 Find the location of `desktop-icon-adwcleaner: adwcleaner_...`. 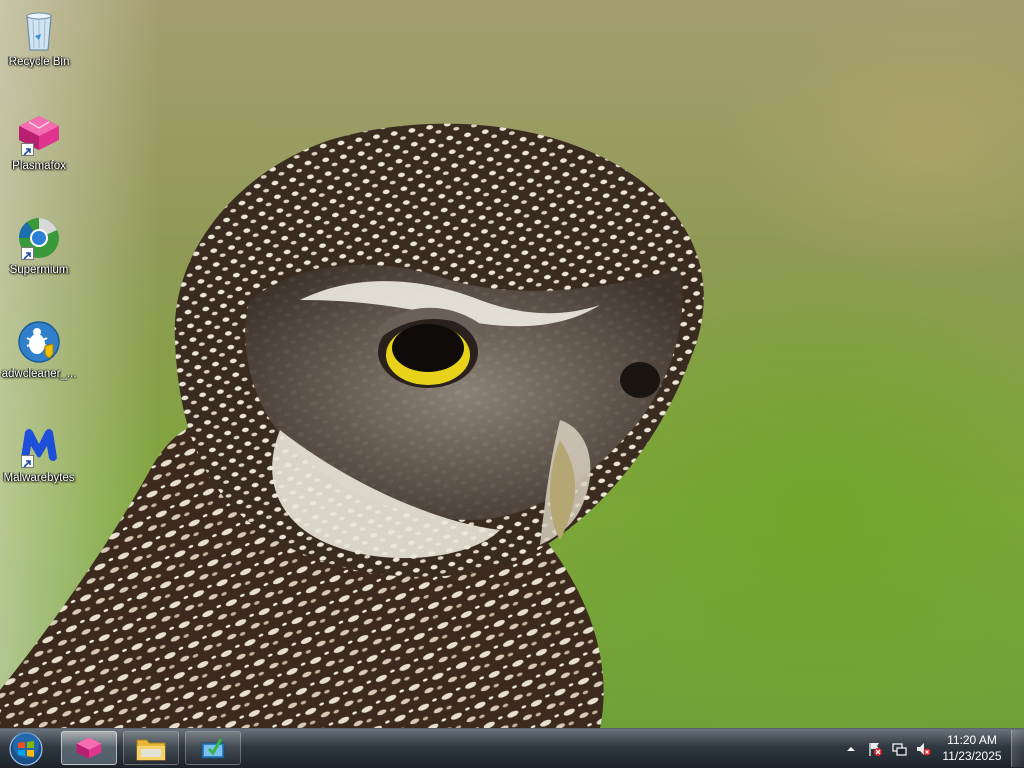

desktop-icon-adwcleaner: adwcleaner_... is located at coordinates (39, 349).